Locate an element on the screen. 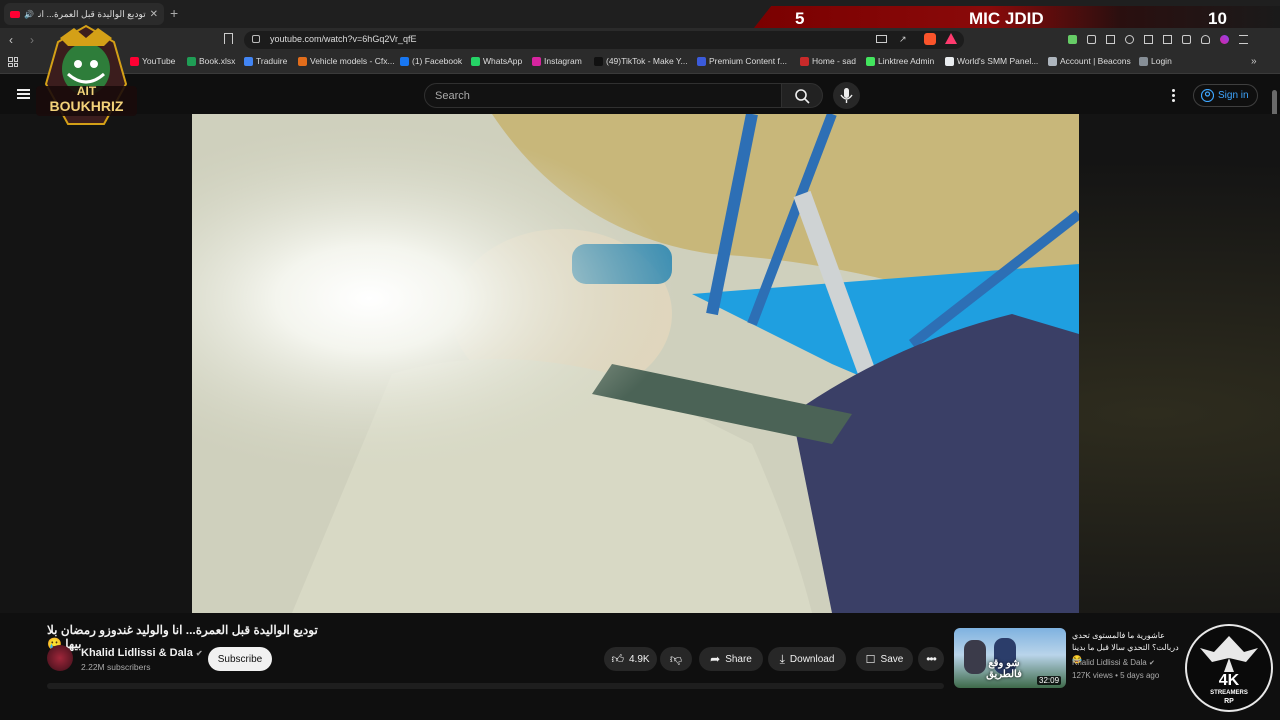 This screenshot has height=720, width=1280. speaker-icon: 🔊 is located at coordinates (29, 14).